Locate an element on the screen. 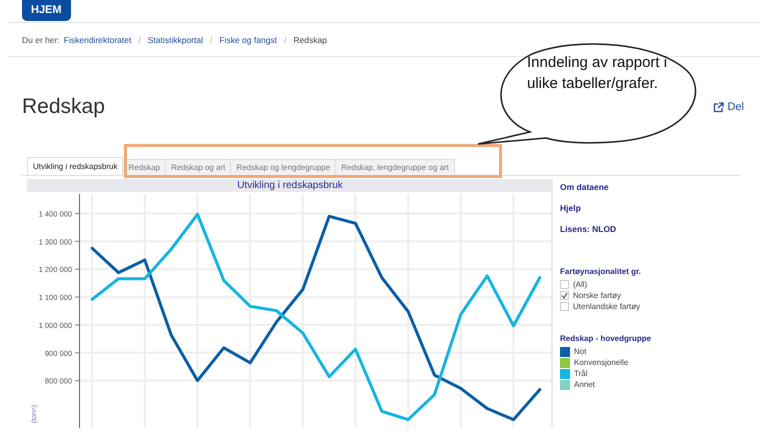 Image resolution: width=768 pixels, height=432 pixels. breadcrumb-label: Du er her: is located at coordinates (41, 39).